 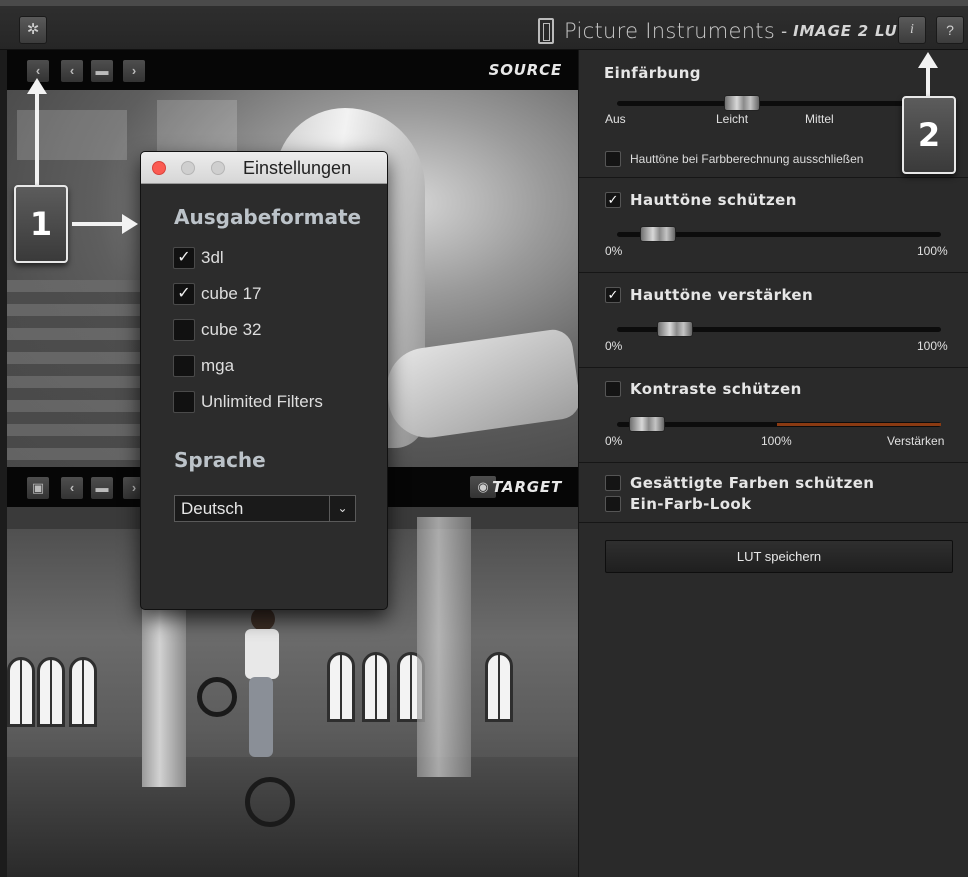 I want to click on bmx-rider, so click(x=267, y=697).